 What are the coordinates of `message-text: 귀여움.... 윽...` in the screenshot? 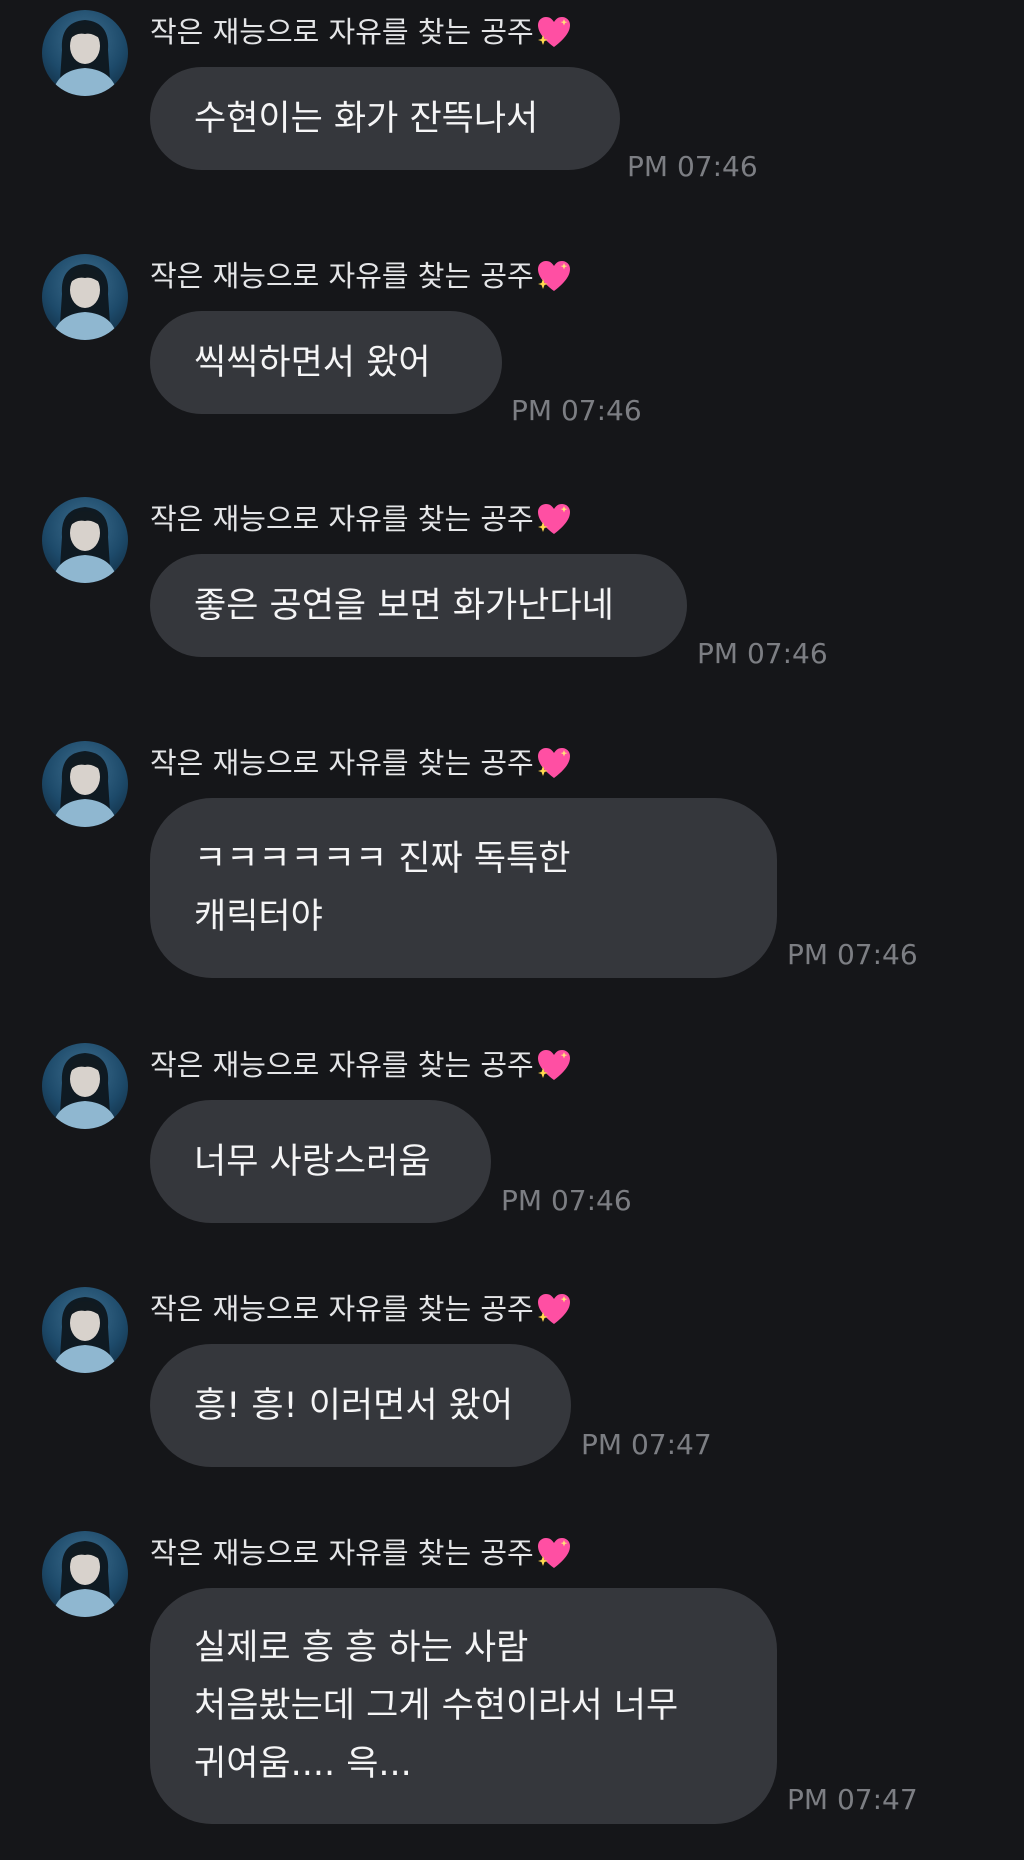 It's located at (303, 1764).